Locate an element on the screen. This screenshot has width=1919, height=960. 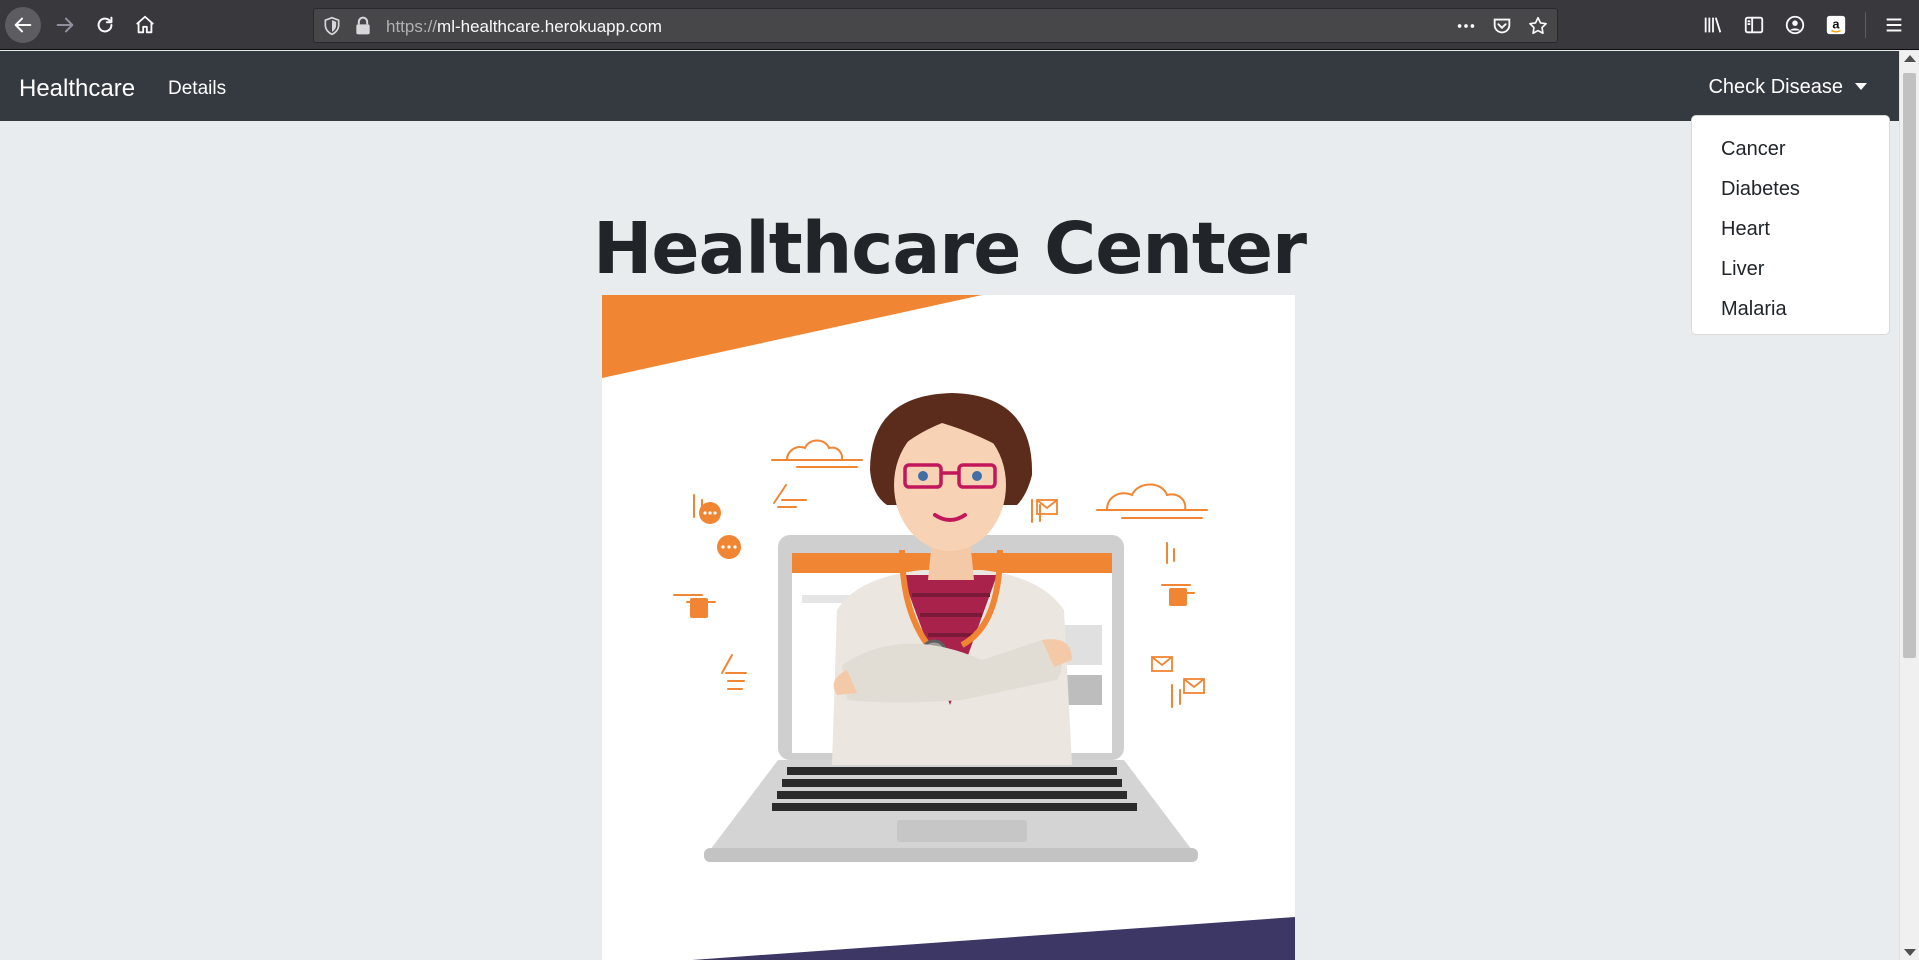
forward-button is located at coordinates (65, 25).